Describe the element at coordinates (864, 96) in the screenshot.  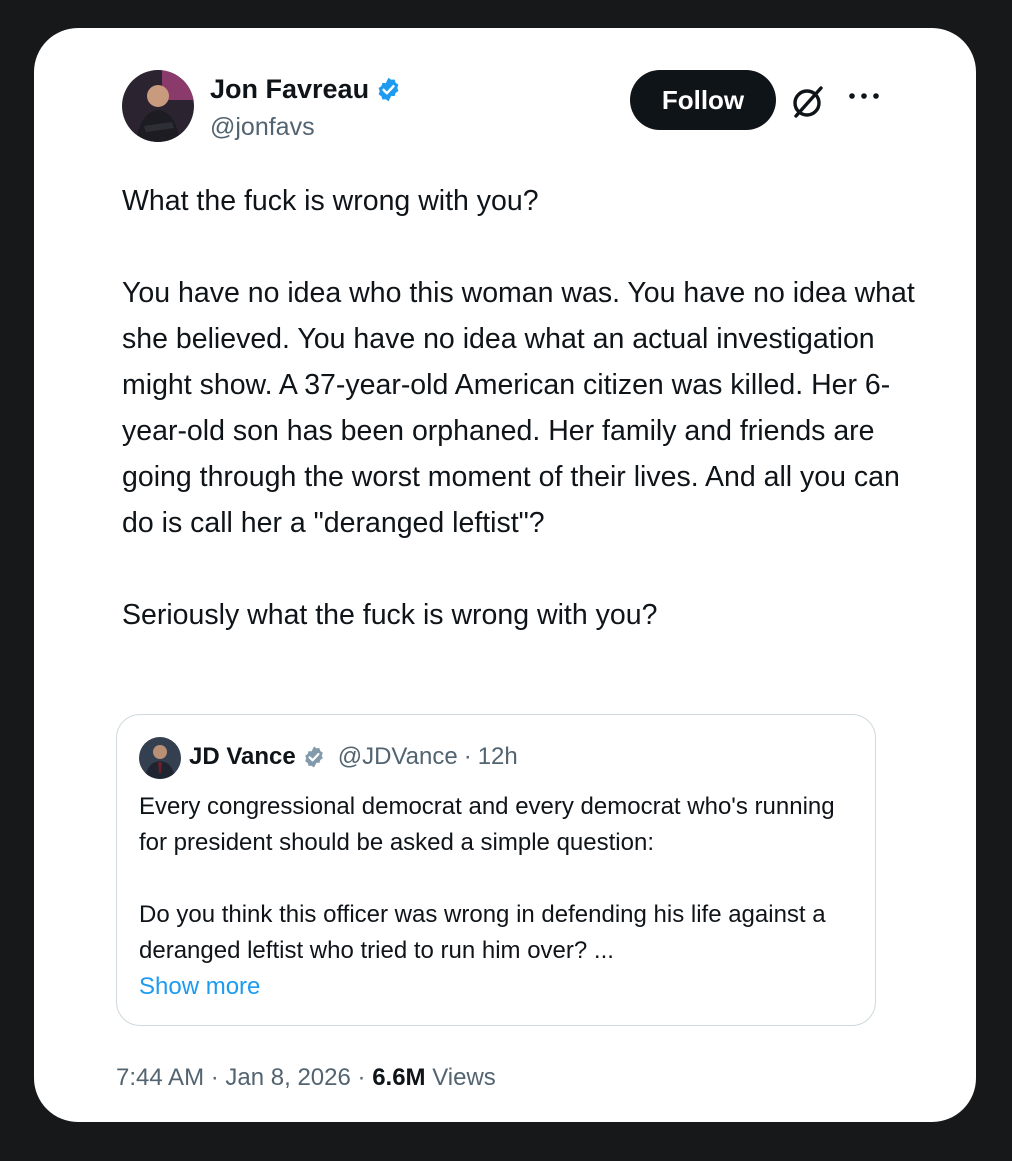
I see `more-options-icon` at that location.